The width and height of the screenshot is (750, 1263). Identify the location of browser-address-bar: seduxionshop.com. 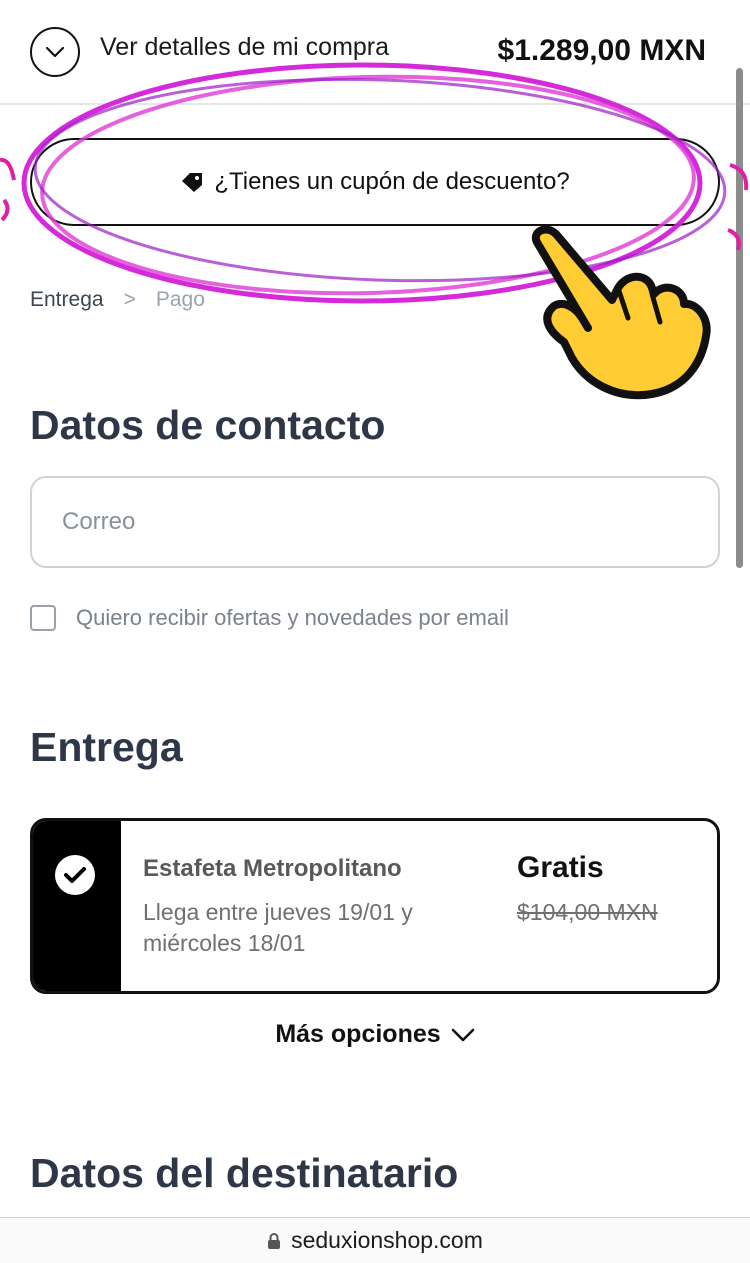
(375, 1240).